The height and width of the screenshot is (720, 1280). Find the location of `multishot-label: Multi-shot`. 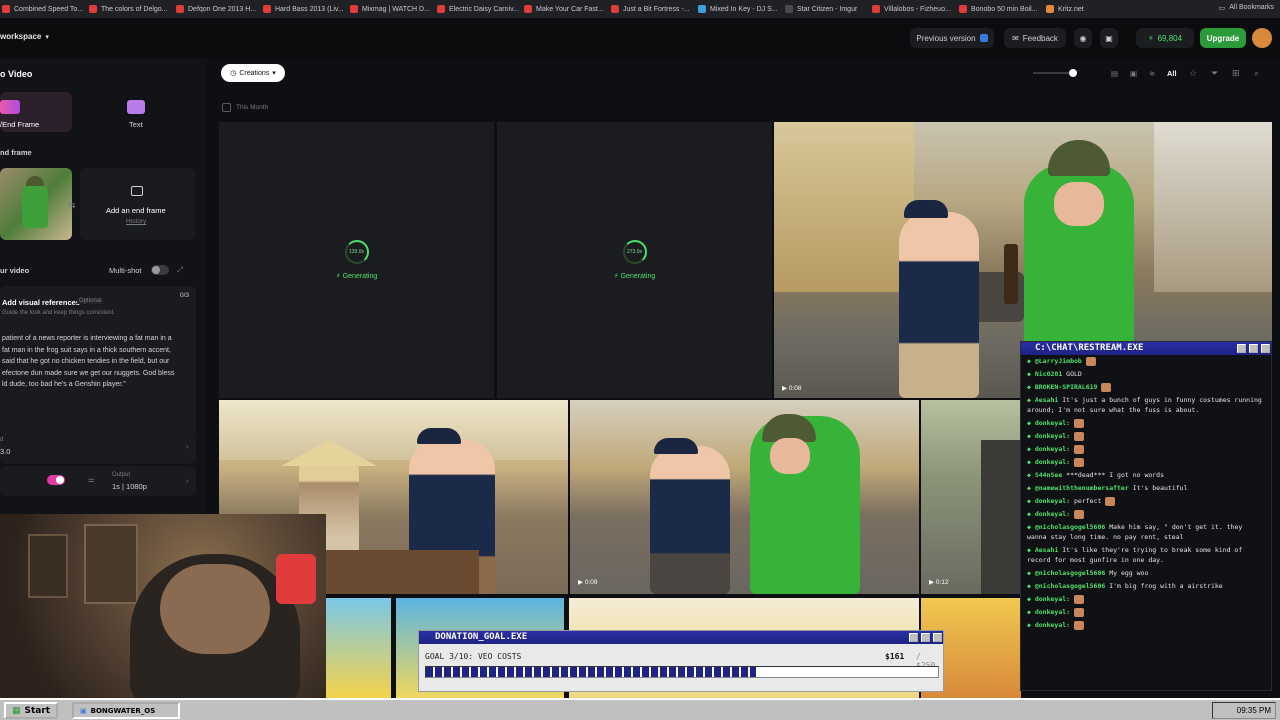

multishot-label: Multi-shot is located at coordinates (125, 270).